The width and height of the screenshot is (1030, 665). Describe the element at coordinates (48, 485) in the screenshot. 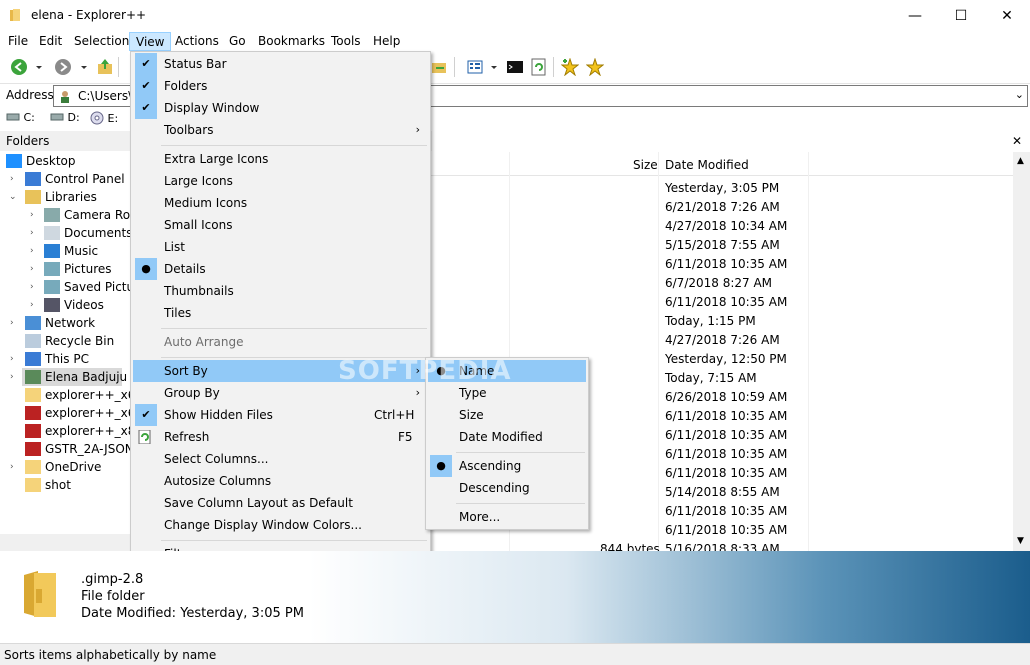

I see `tree-node-shot: shot` at that location.